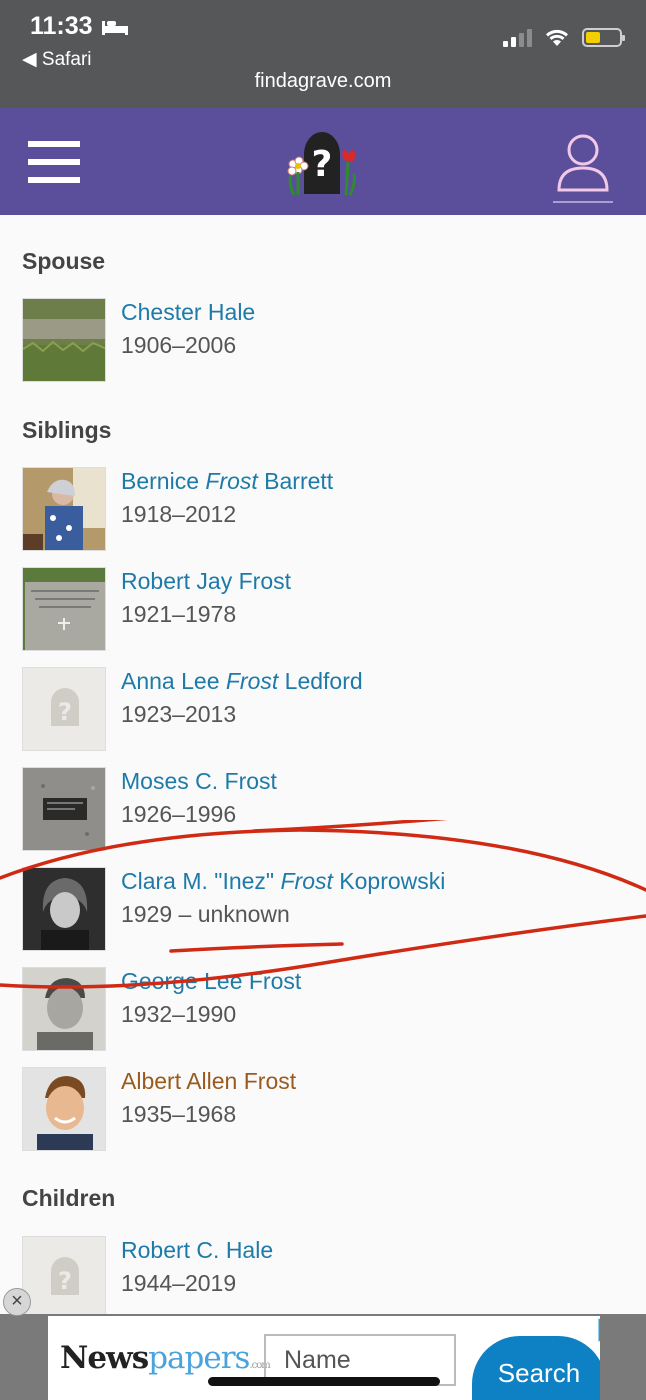 This screenshot has height=1400, width=646. Describe the element at coordinates (322, 510) in the screenshot. I see `person-row: Bernice Frost Barrett 1918–2012` at that location.